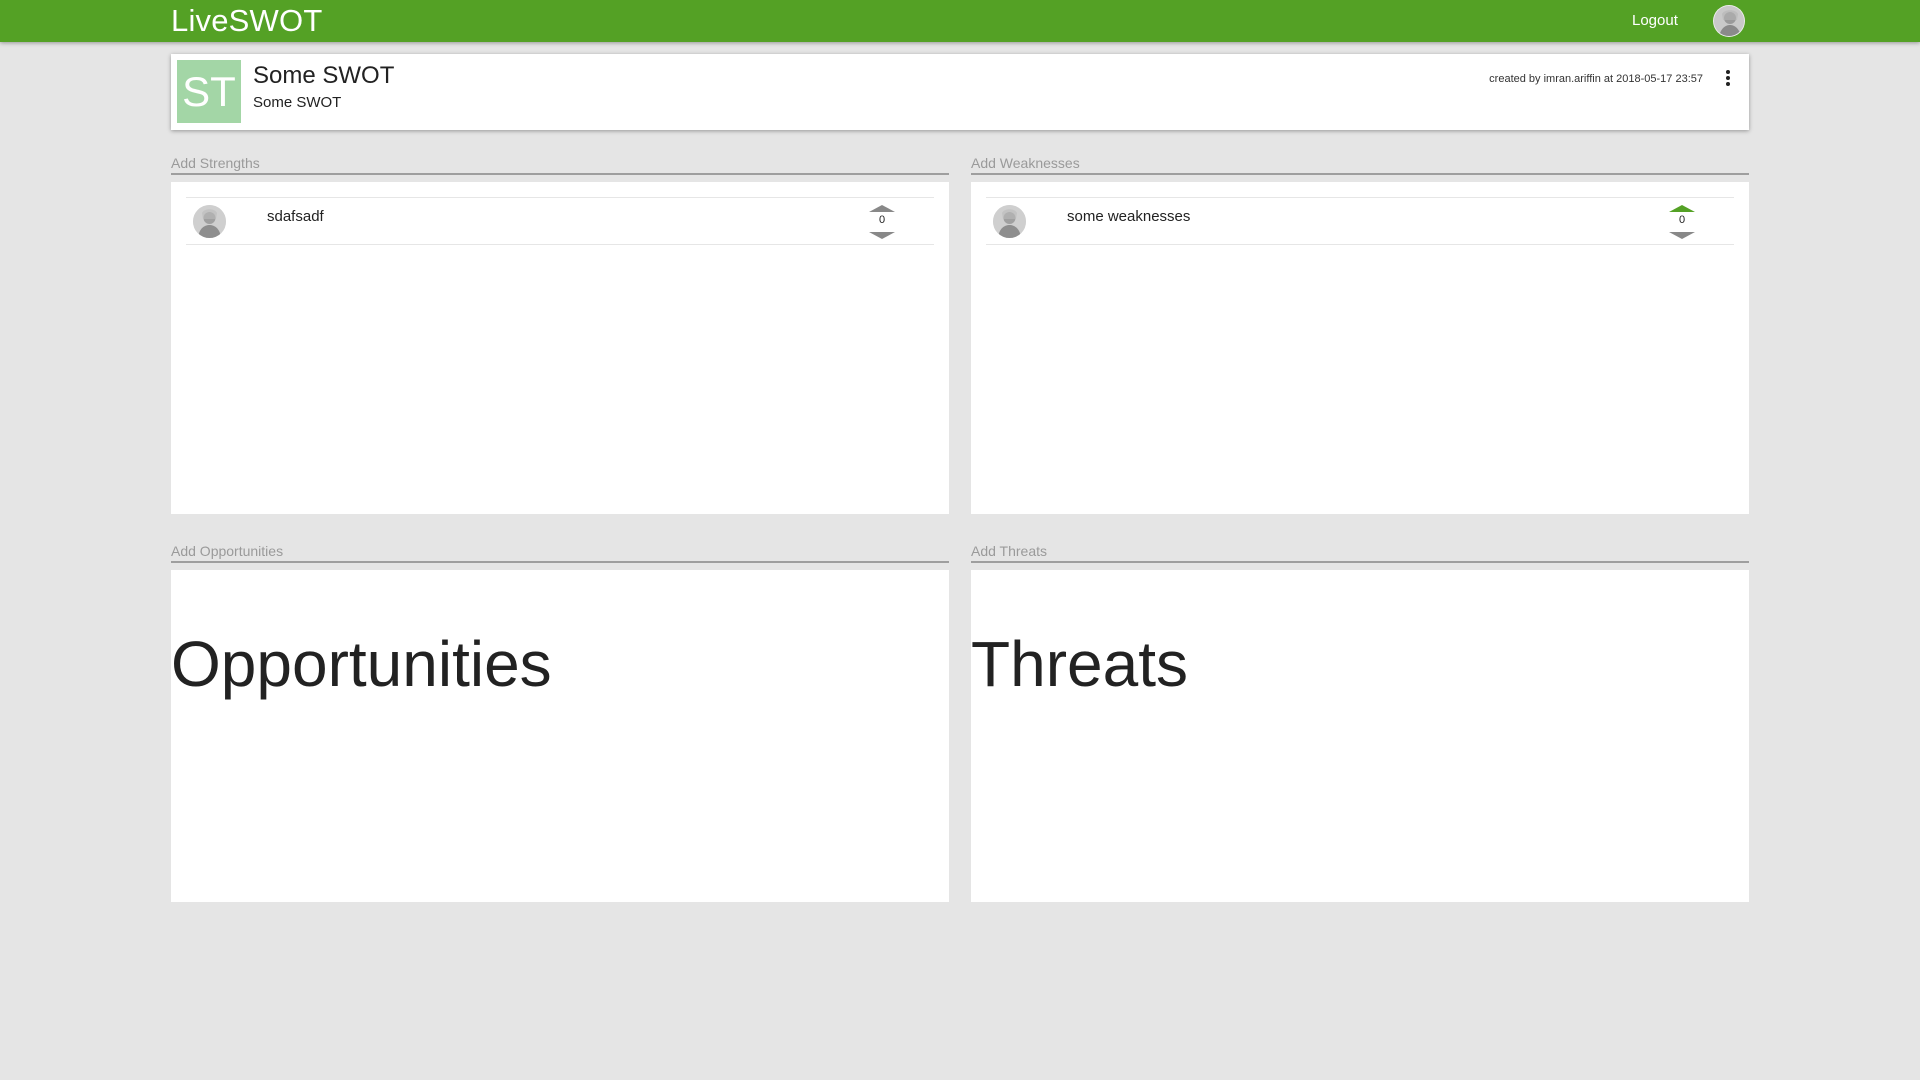  I want to click on weaknesses-list: some weaknesses 0, so click(1360, 348).